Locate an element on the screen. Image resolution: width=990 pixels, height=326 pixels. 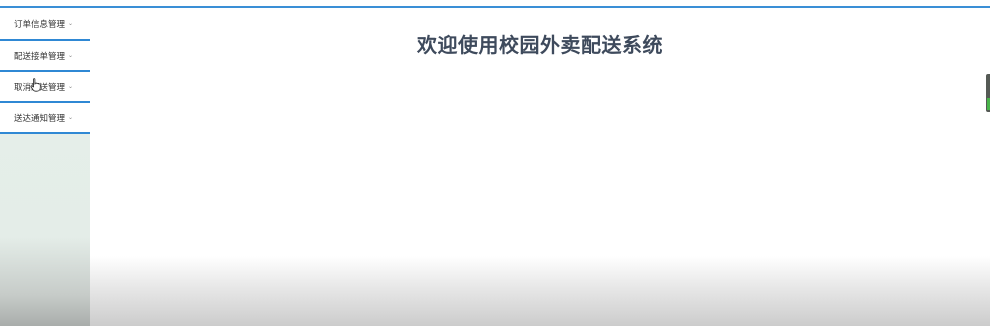
sidebar-item-label: 送达通知管理 is located at coordinates (40, 118).